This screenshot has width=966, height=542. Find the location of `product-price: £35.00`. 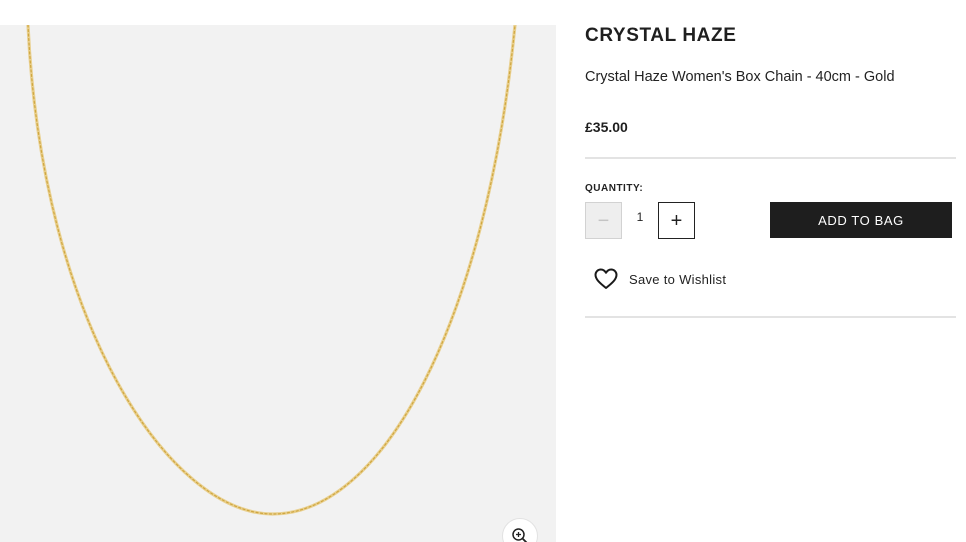

product-price: £35.00 is located at coordinates (606, 127).